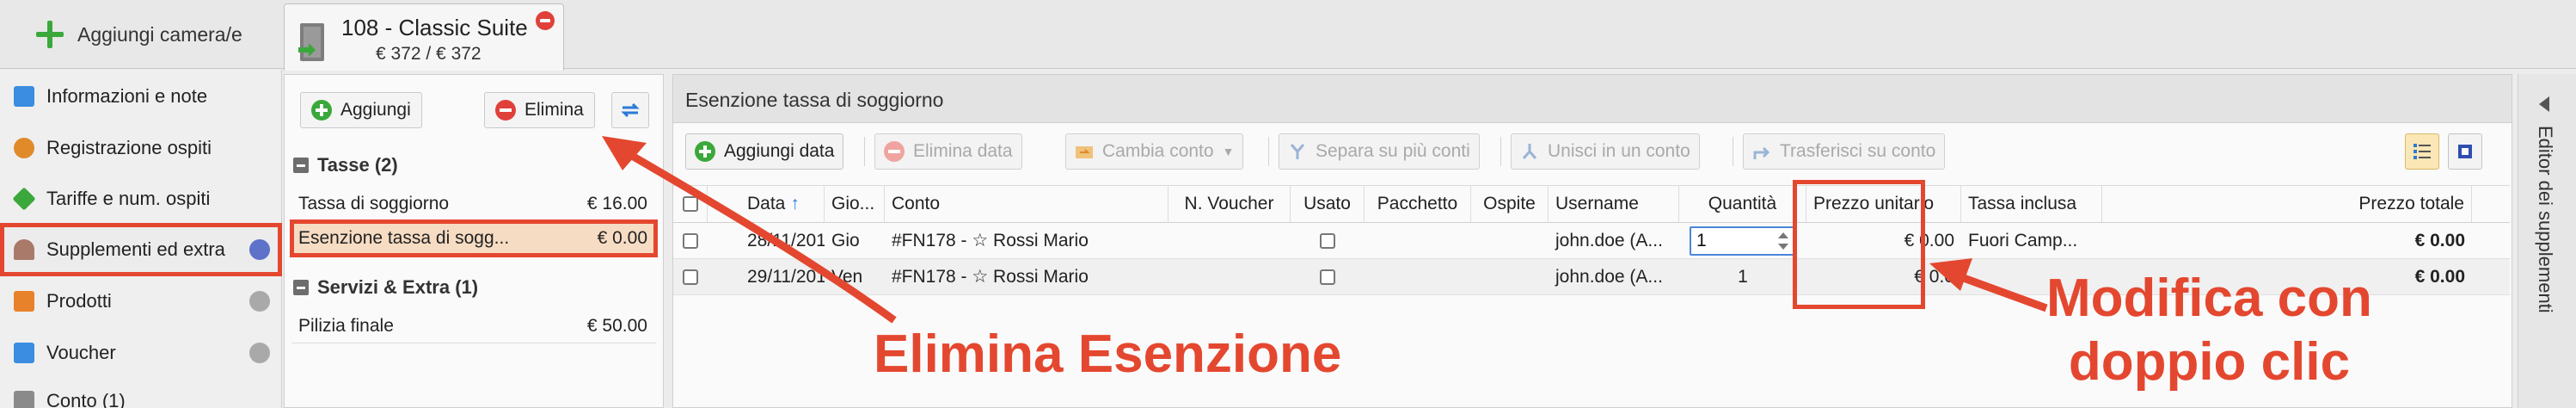 Image resolution: width=2576 pixels, height=408 pixels. I want to click on annotation-edit-line1: Modifica con, so click(2209, 299).